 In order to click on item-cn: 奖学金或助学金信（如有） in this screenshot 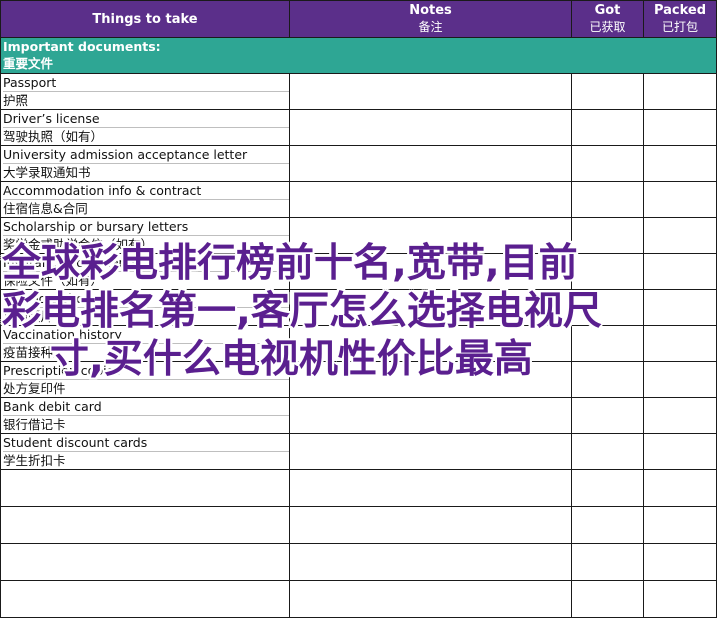, I will do `click(78, 244)`.